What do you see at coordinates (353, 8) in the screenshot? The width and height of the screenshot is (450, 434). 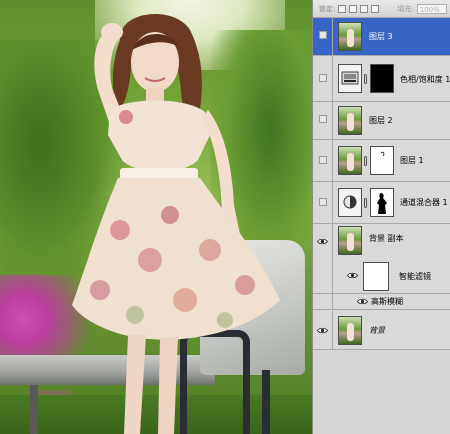 I see `lock-image-icon` at bounding box center [353, 8].